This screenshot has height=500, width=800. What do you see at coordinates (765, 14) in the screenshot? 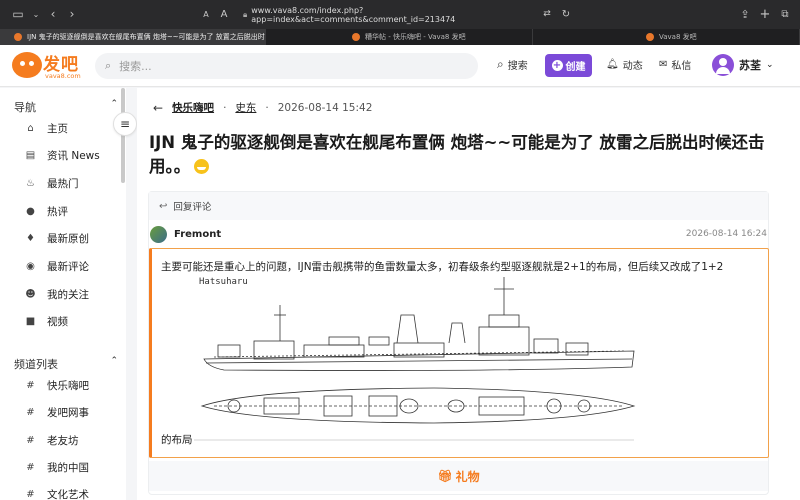
I see `new-tab-icon: +` at bounding box center [765, 14].